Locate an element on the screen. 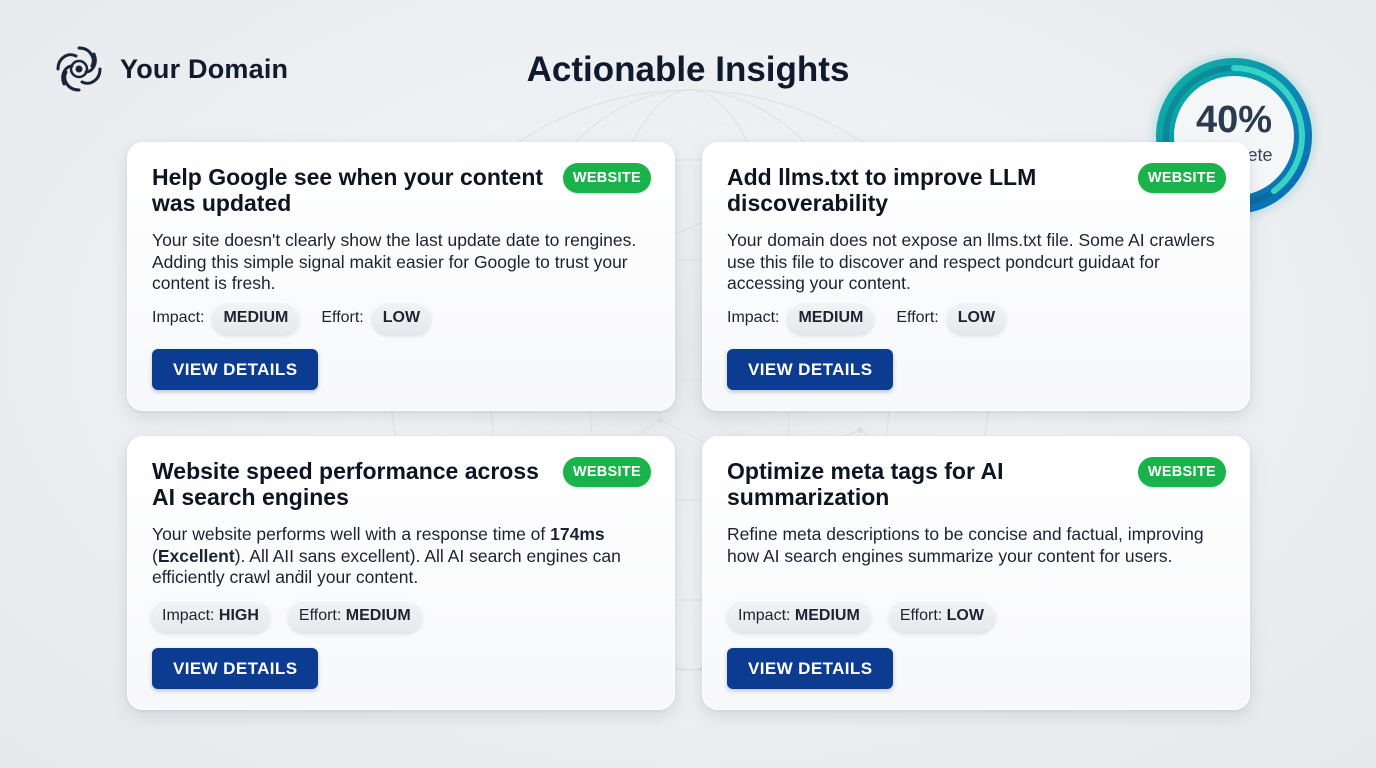 This screenshot has width=1376, height=768. effort-value: LOW is located at coordinates (965, 615).